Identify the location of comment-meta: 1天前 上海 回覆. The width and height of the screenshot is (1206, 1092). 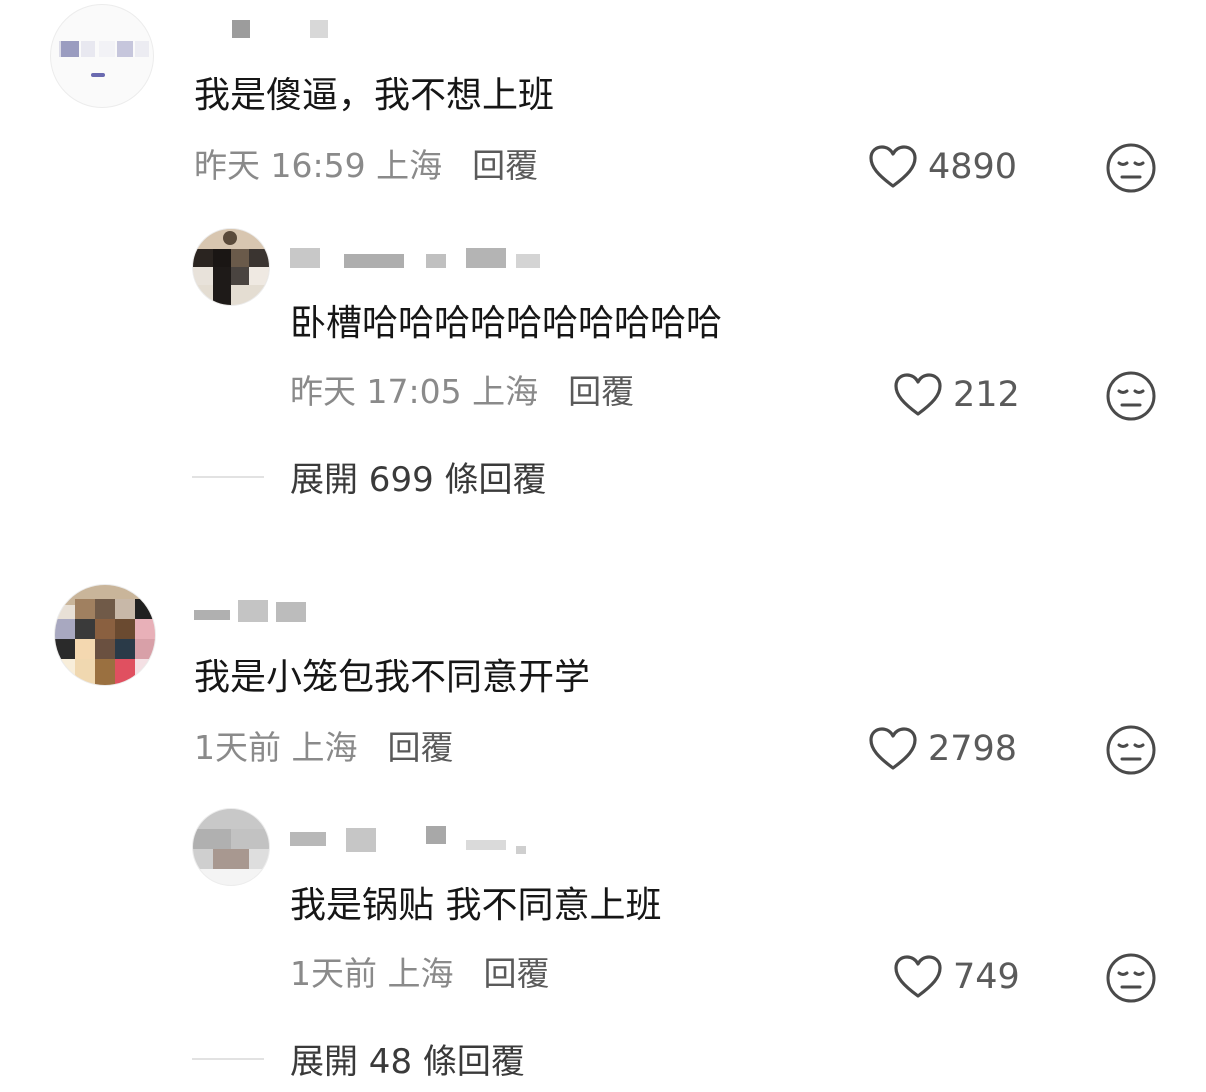
(324, 748).